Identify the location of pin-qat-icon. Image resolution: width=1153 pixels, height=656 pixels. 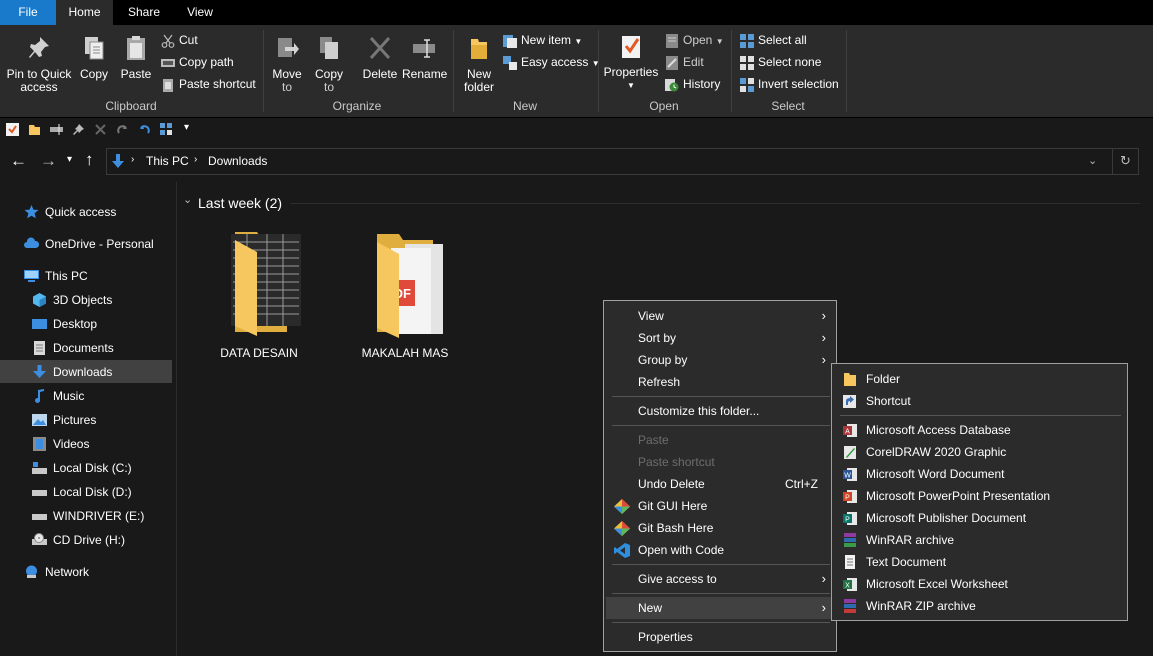
(78, 129).